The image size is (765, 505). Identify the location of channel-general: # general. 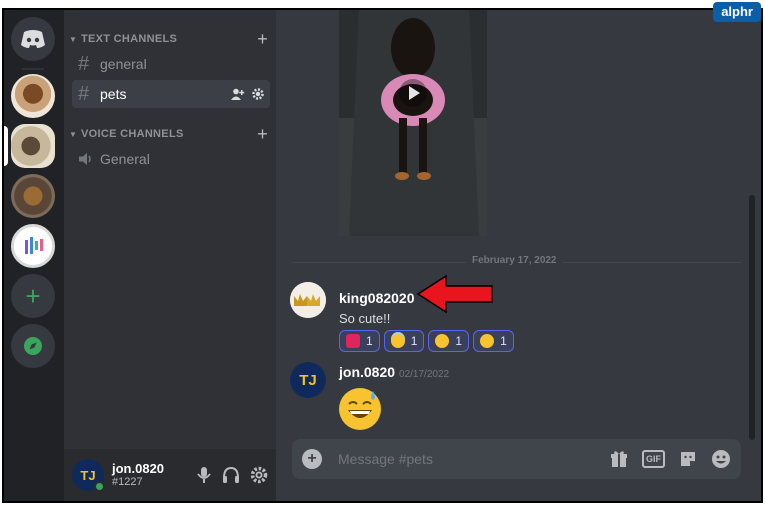
(171, 64).